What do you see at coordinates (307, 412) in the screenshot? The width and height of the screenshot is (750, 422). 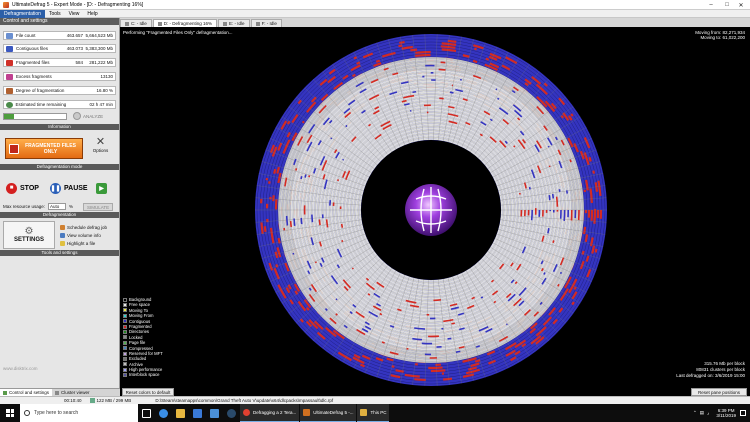 I see `ultimatedefrag-icon` at bounding box center [307, 412].